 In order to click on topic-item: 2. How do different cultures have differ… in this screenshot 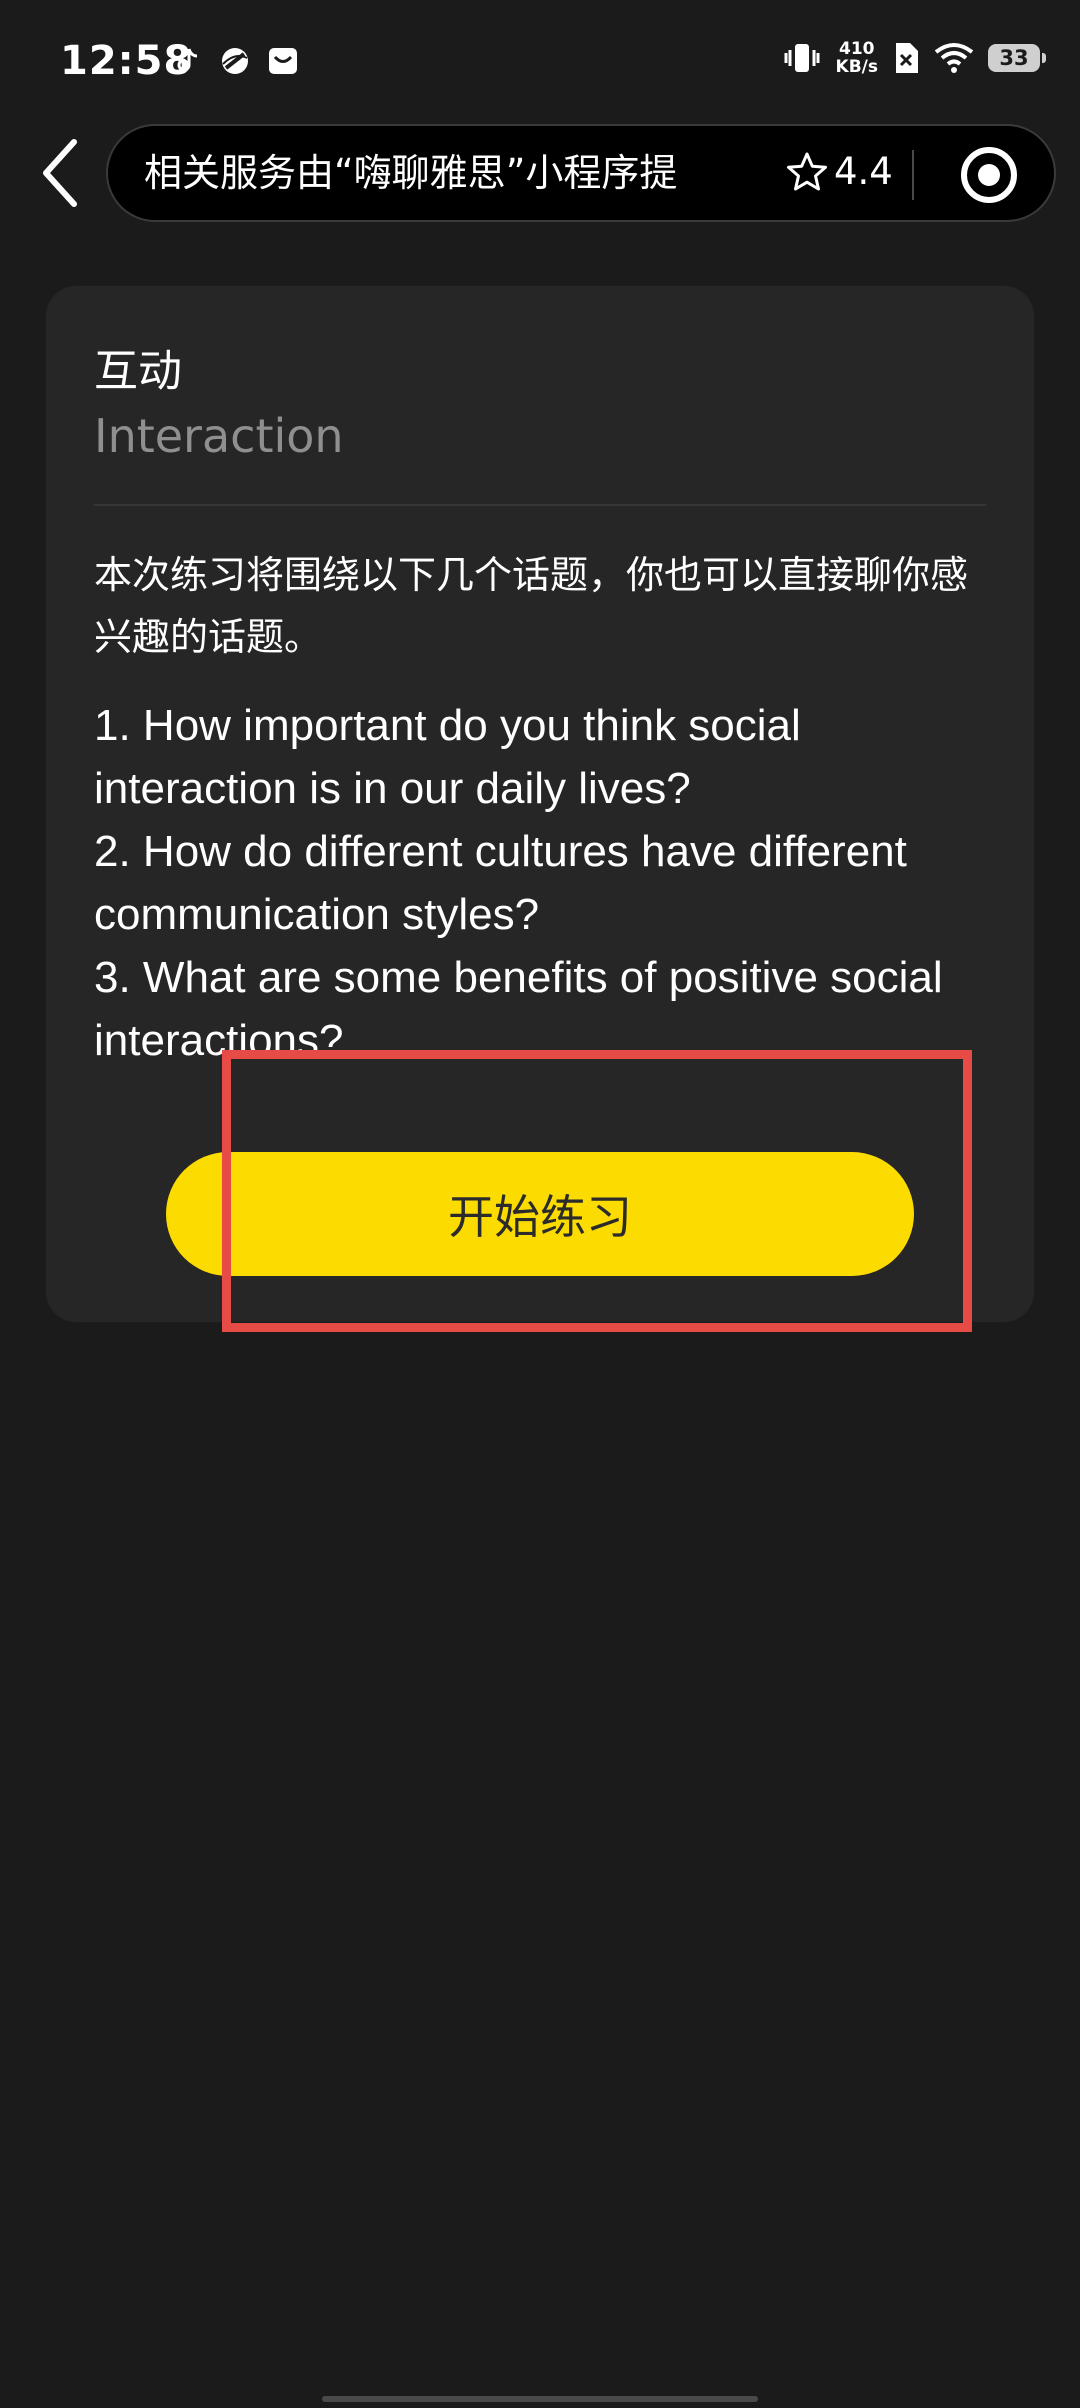, I will do `click(500, 883)`.